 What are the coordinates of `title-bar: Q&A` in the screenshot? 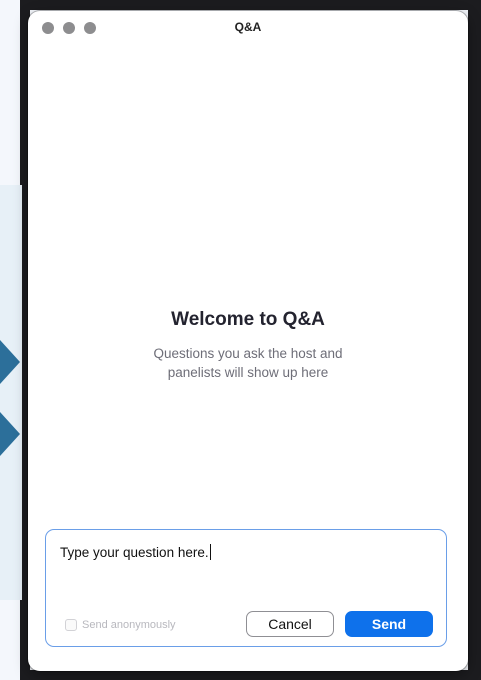 It's located at (248, 27).